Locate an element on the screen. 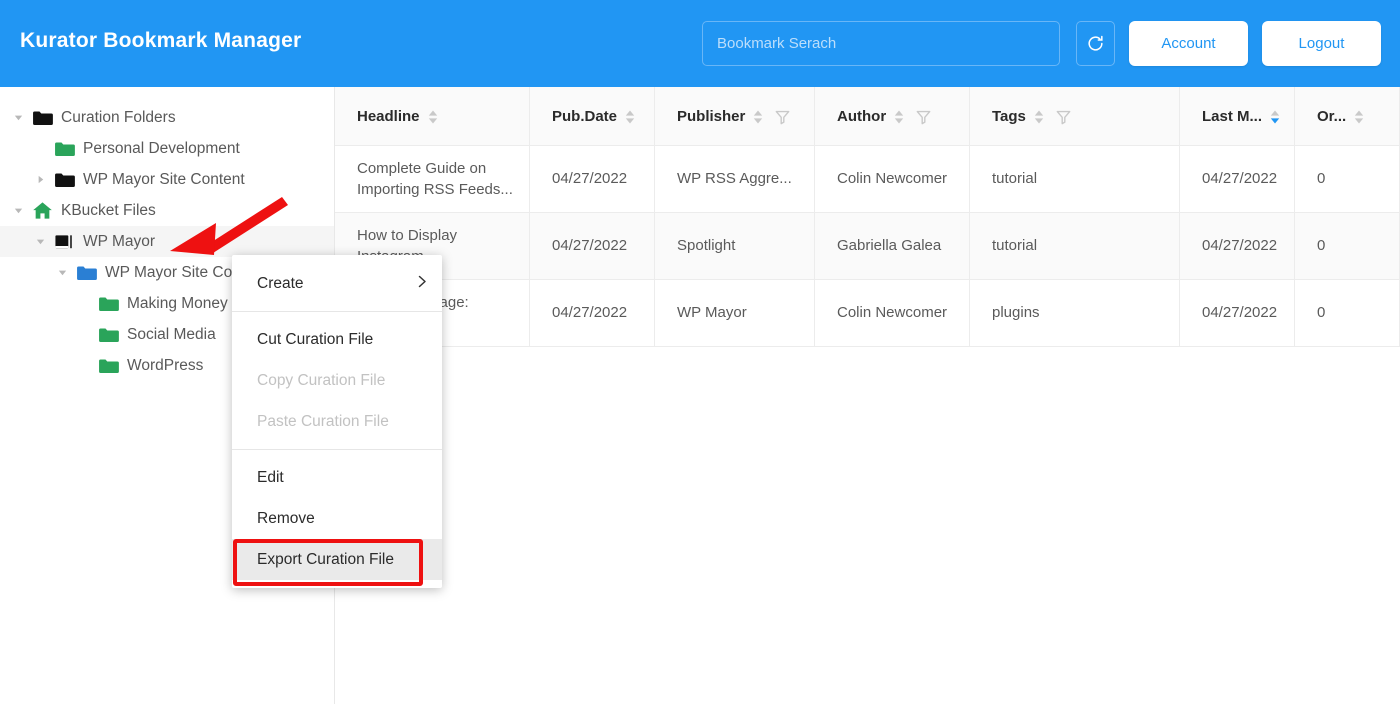  context-menu-separator is located at coordinates (337, 449).